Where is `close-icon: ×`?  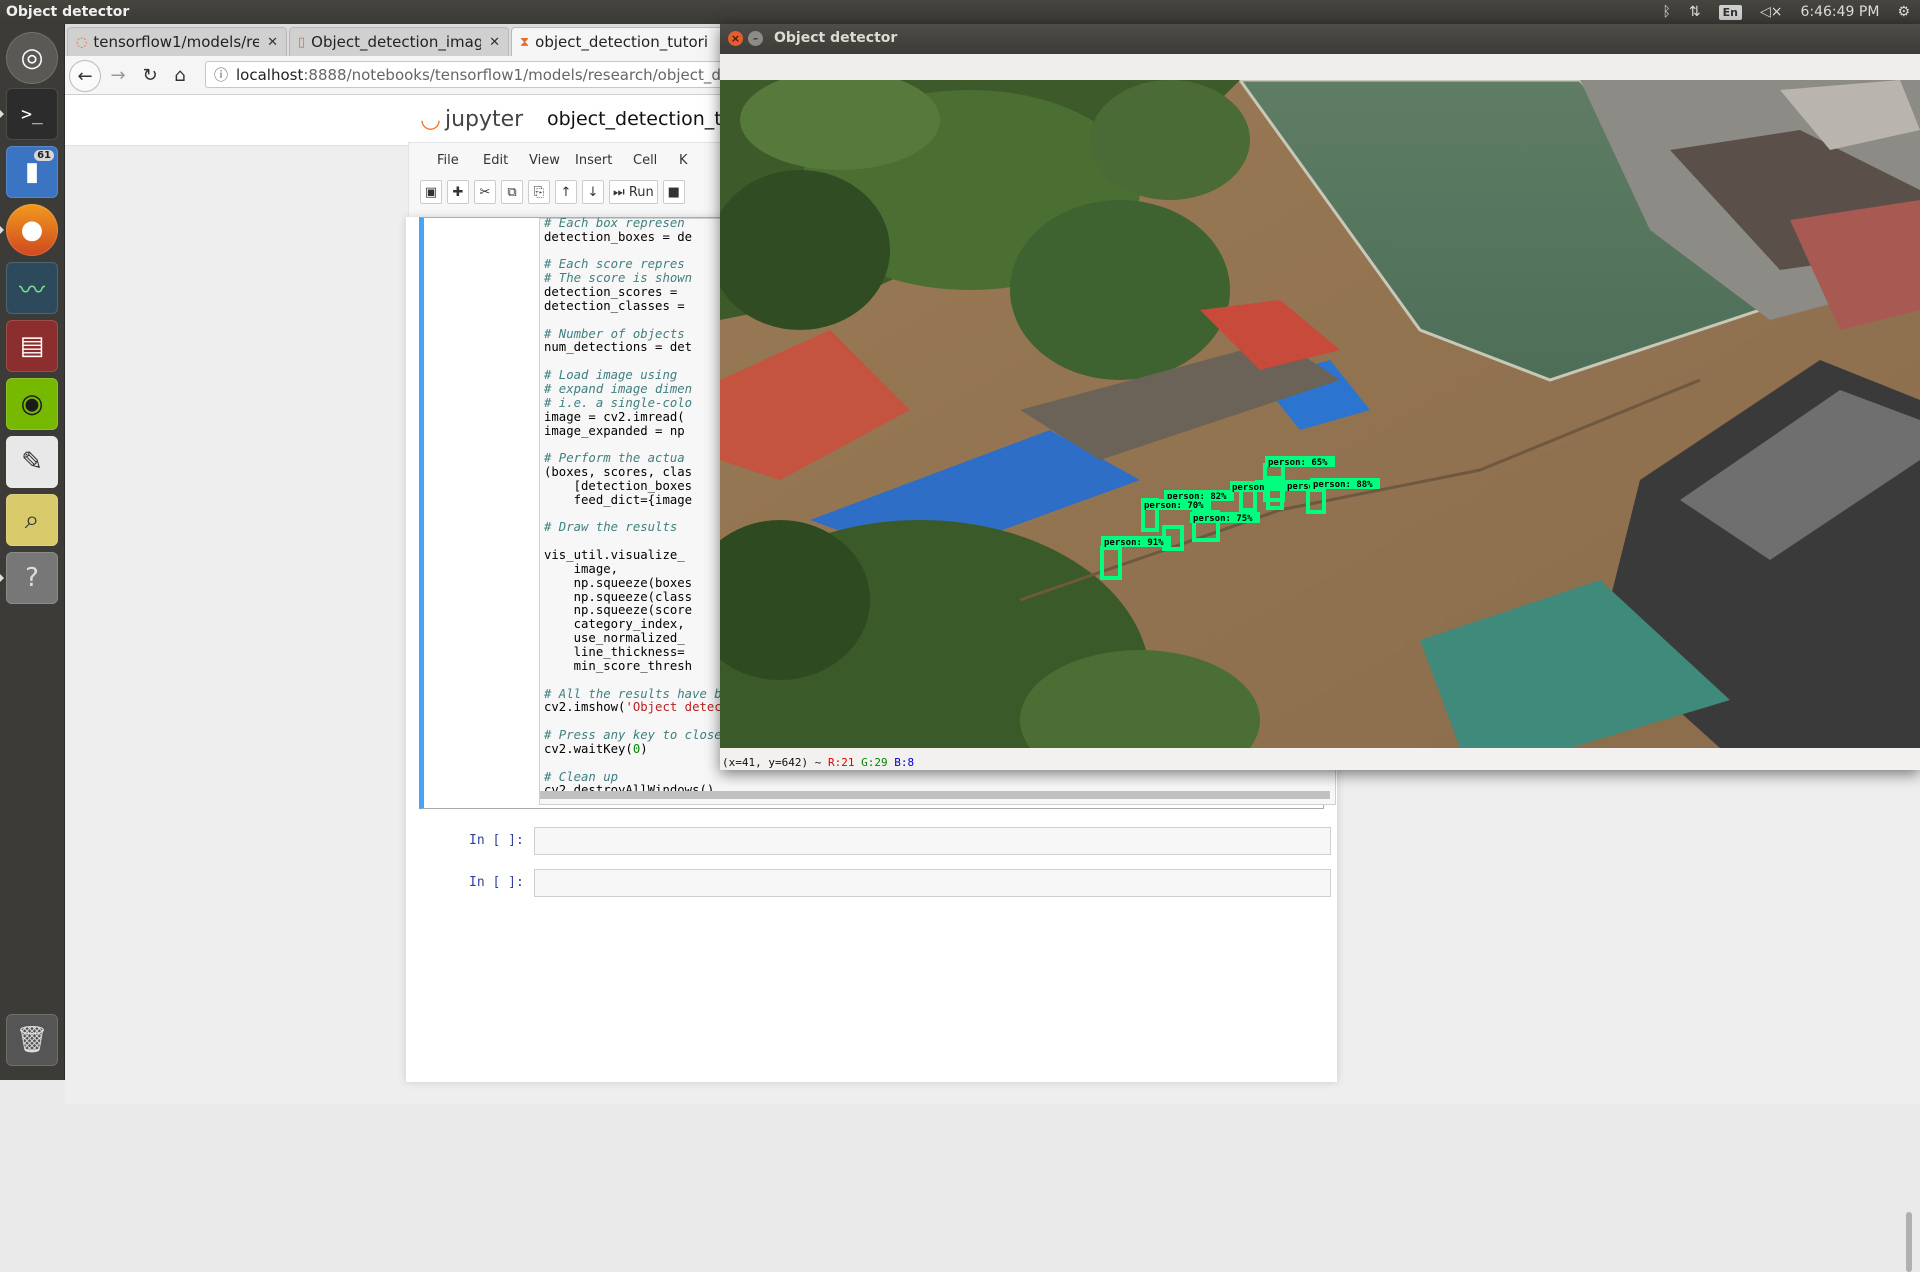 close-icon: × is located at coordinates (735, 38).